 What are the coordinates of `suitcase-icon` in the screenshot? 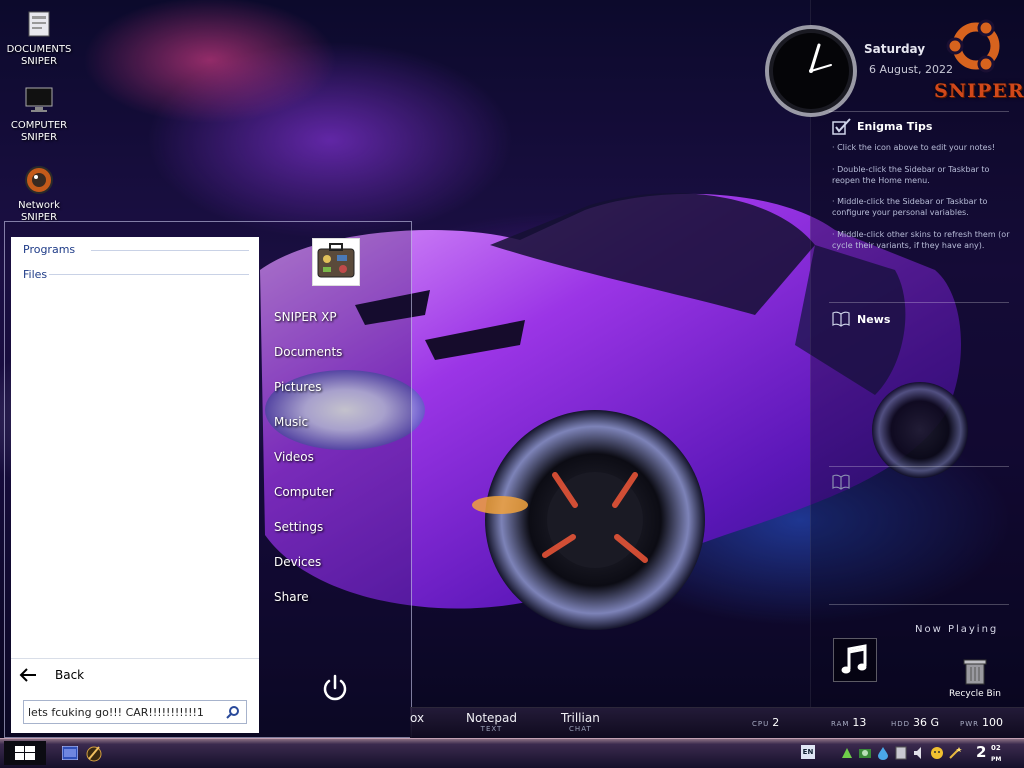 It's located at (336, 260).